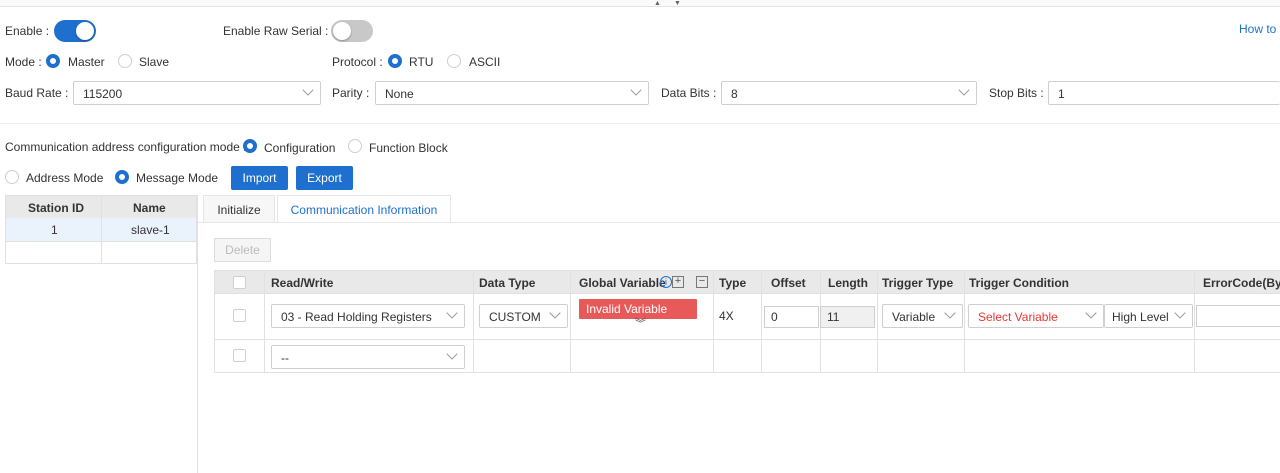  What do you see at coordinates (677, 3) in the screenshot?
I see `collapse-down-icon: ▼` at bounding box center [677, 3].